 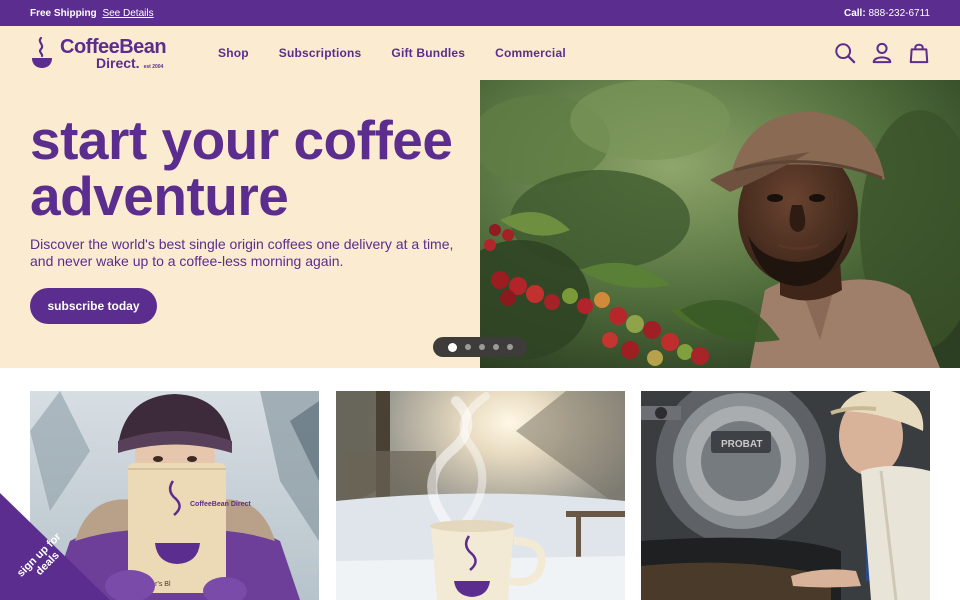 What do you see at coordinates (93, 306) in the screenshot?
I see `subscribe-button: subscribe today` at bounding box center [93, 306].